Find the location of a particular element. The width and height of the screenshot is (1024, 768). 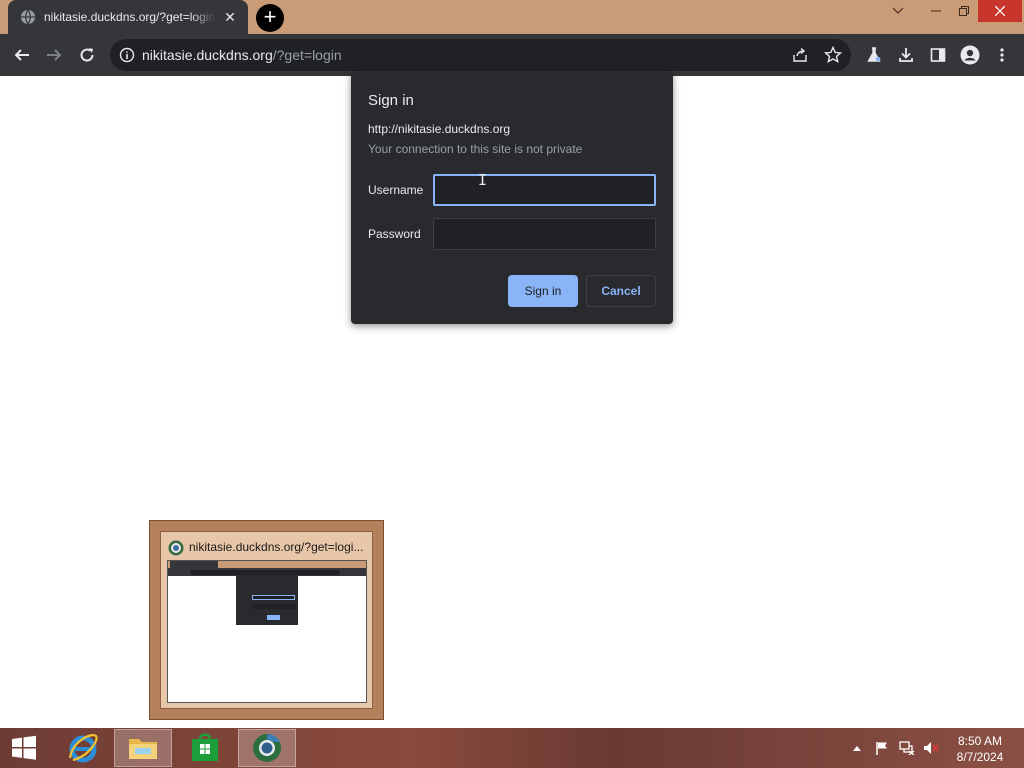

browser-toolbar: nikitasie.duckdns.org/?get=login is located at coordinates (512, 55).